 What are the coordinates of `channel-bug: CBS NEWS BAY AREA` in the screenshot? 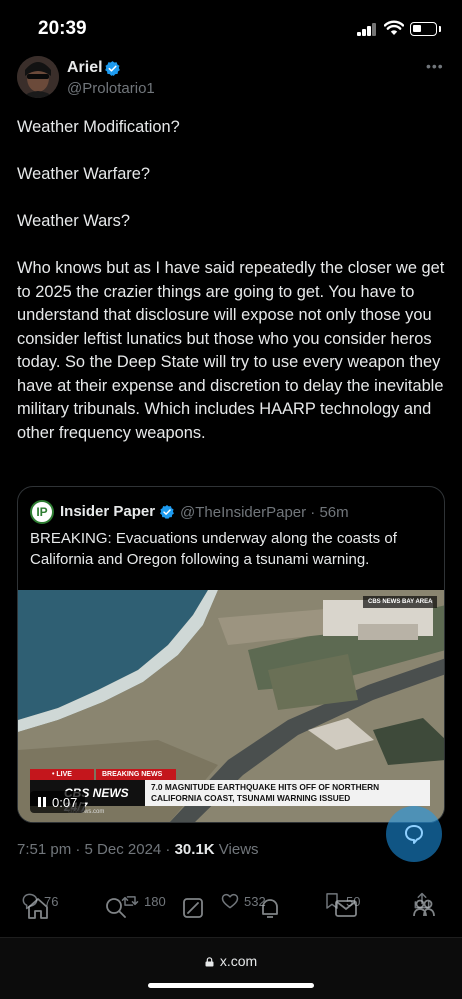 It's located at (400, 602).